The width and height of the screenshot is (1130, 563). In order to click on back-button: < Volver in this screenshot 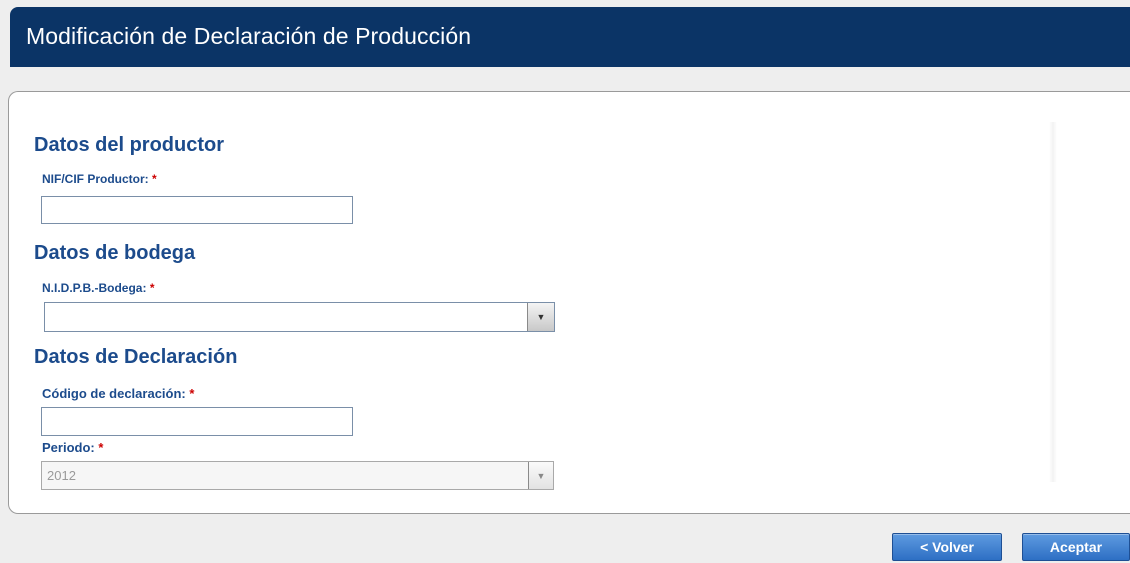, I will do `click(947, 547)`.